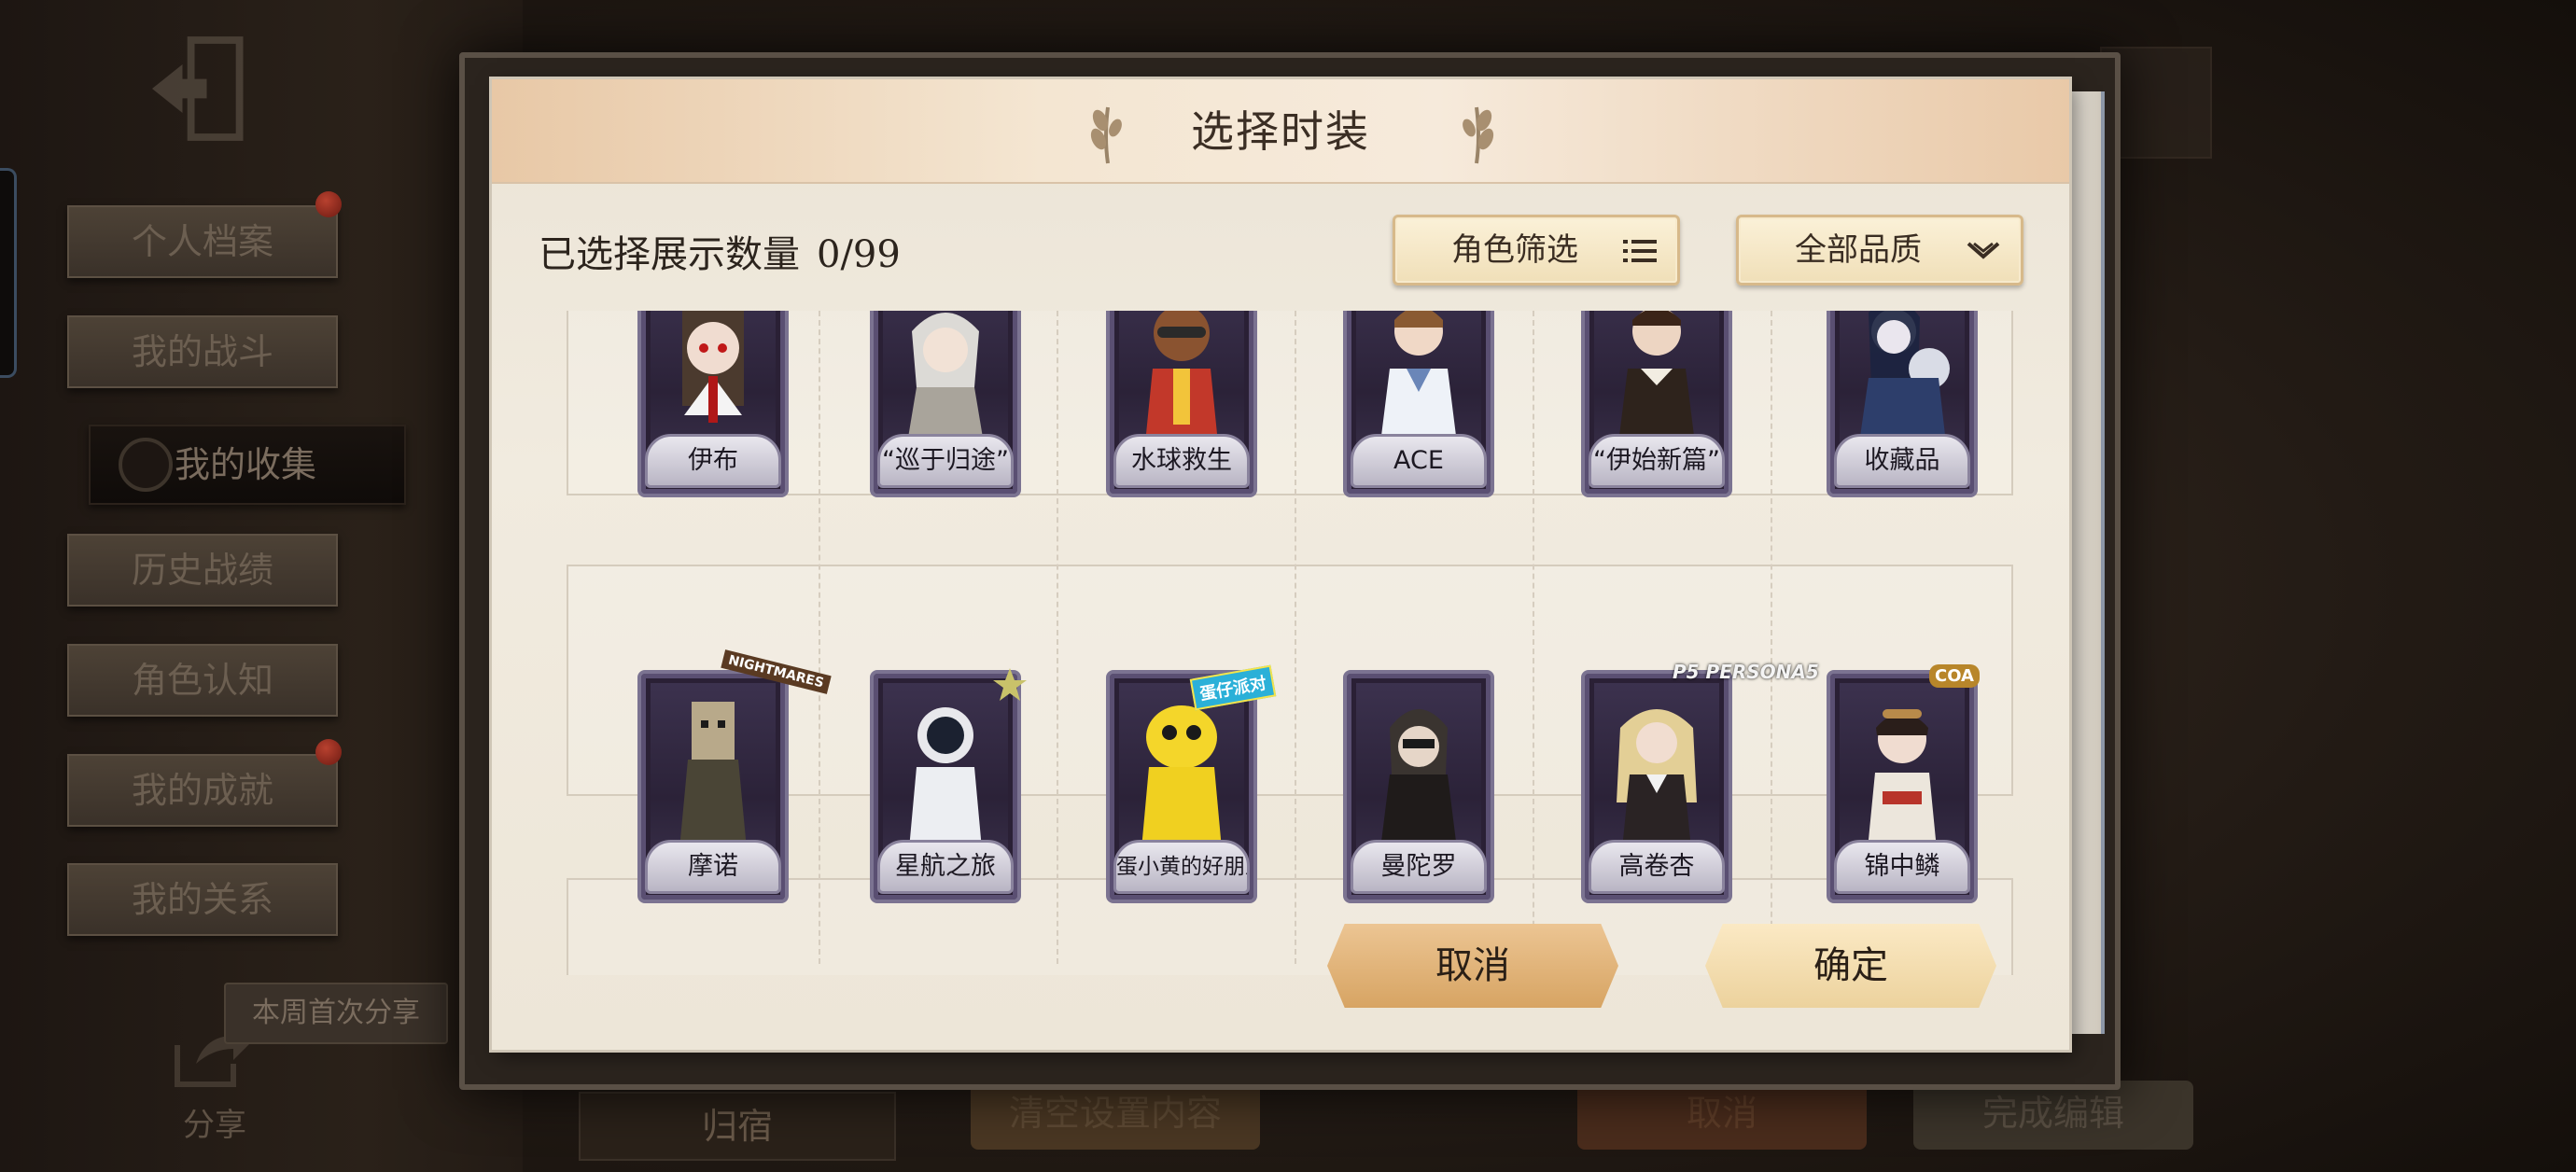 The image size is (2576, 1172). I want to click on left-edge-tab, so click(8, 273).